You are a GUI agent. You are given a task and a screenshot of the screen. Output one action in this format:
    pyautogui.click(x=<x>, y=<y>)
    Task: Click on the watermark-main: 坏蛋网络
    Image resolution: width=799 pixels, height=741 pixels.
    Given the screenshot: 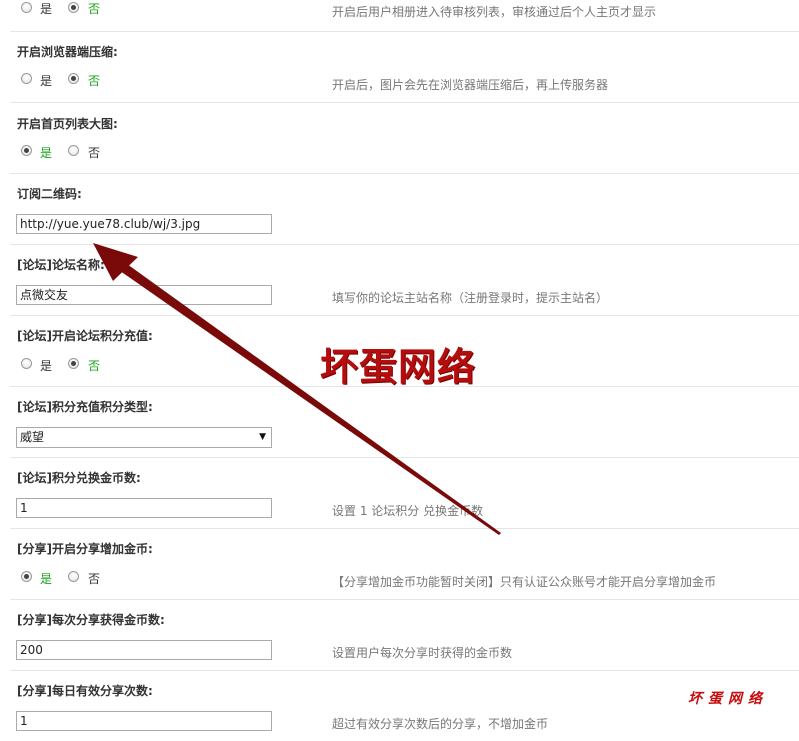 What is the action you would take?
    pyautogui.click(x=398, y=366)
    